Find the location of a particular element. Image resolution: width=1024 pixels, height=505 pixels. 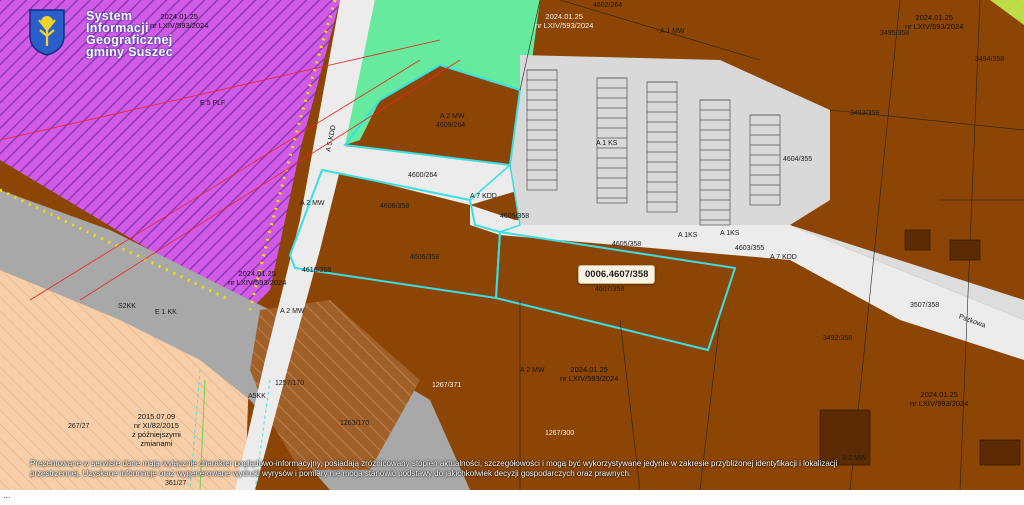

zone-a7kdd-right: A 7 KDD is located at coordinates (783, 257).